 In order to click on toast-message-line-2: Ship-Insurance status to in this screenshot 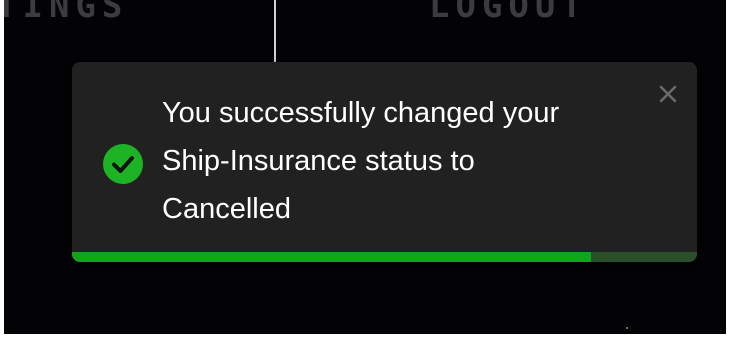, I will do `click(318, 161)`.